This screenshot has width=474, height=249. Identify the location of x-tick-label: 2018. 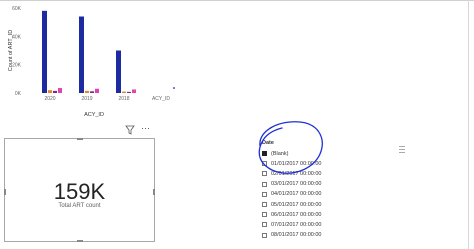
(123, 99).